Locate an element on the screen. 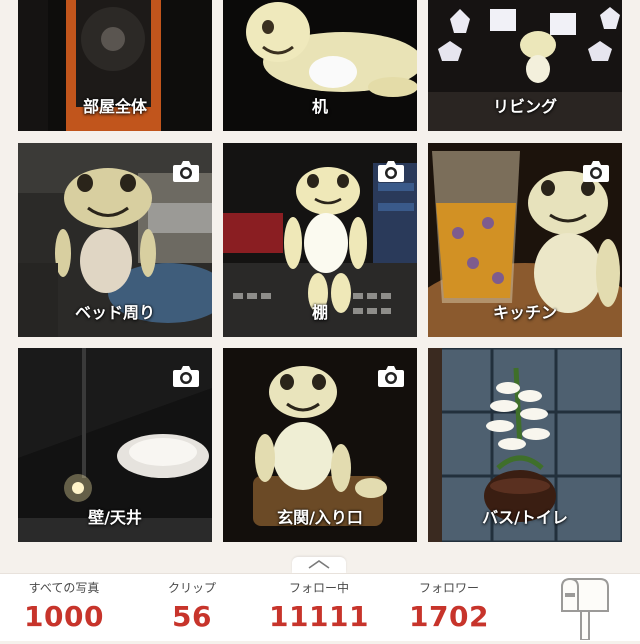  drawer-handle is located at coordinates (319, 565).